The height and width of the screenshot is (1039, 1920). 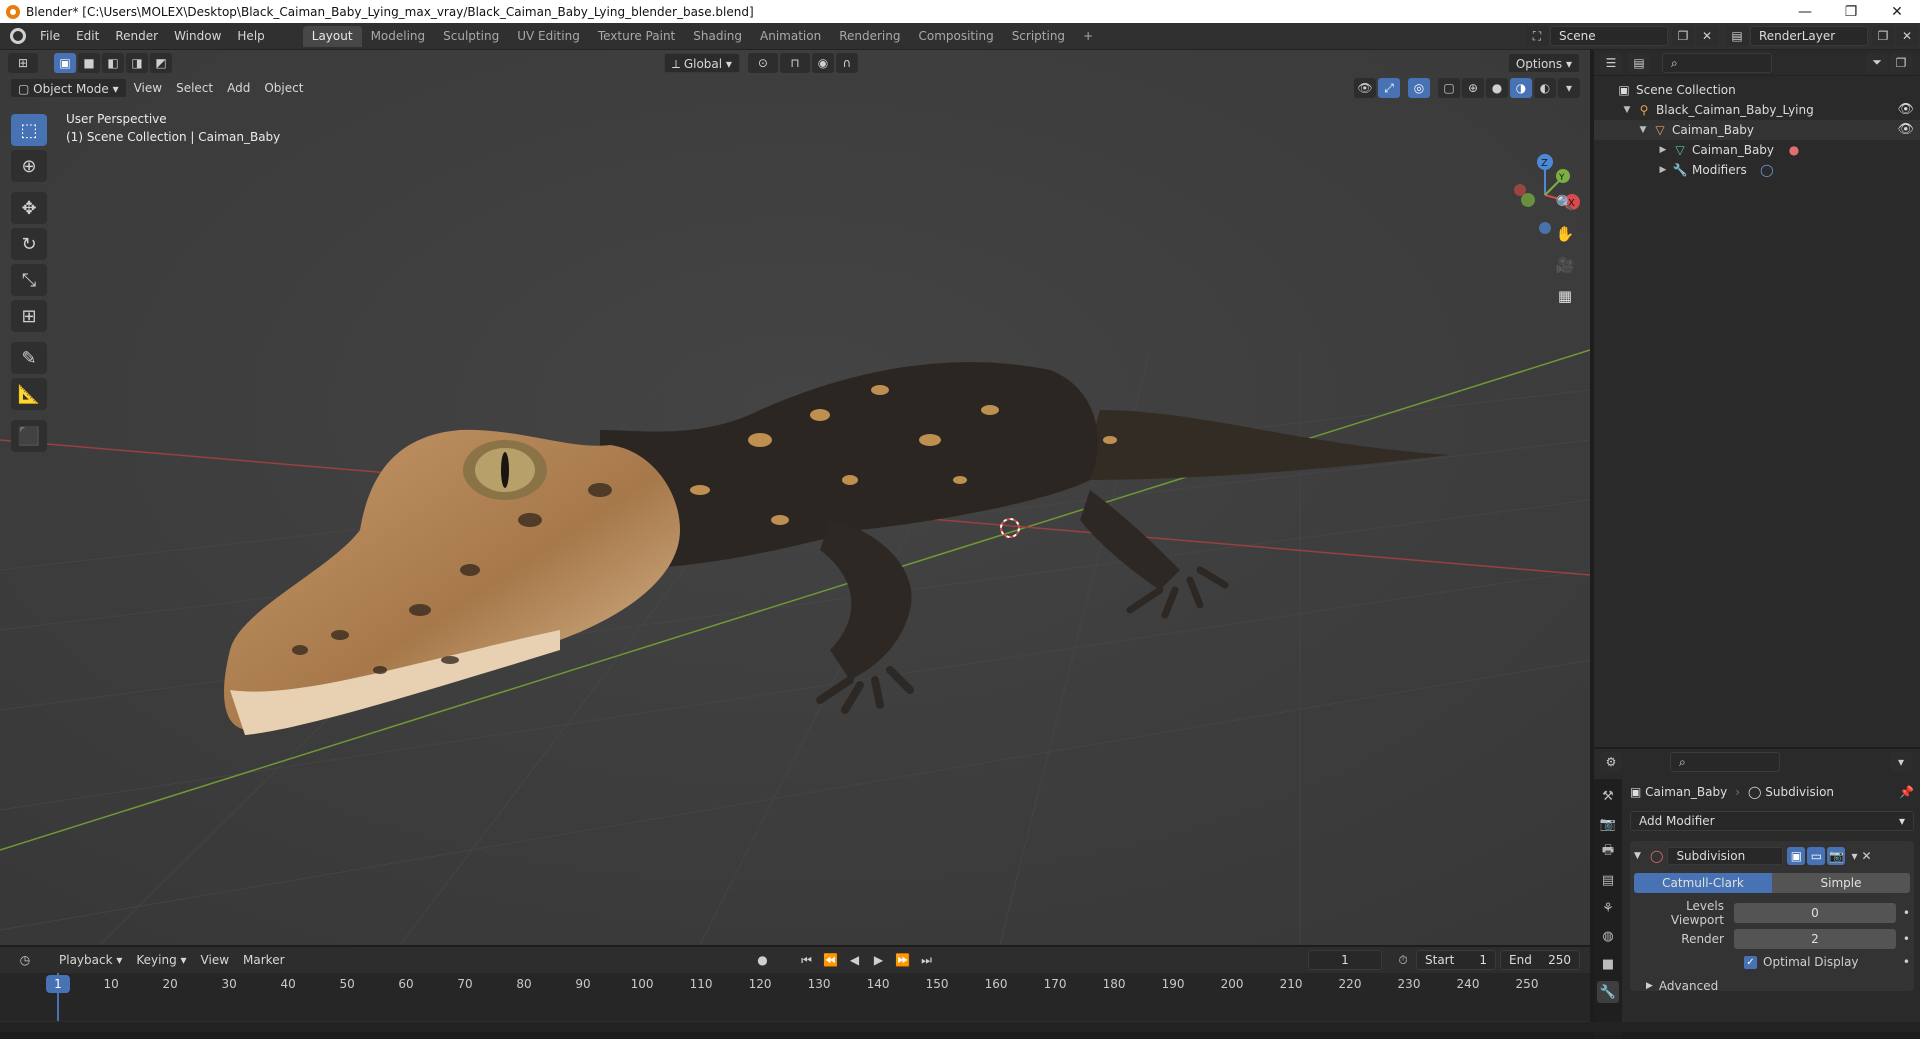 What do you see at coordinates (1543, 63) in the screenshot?
I see `options-dropdown: Options ▾` at bounding box center [1543, 63].